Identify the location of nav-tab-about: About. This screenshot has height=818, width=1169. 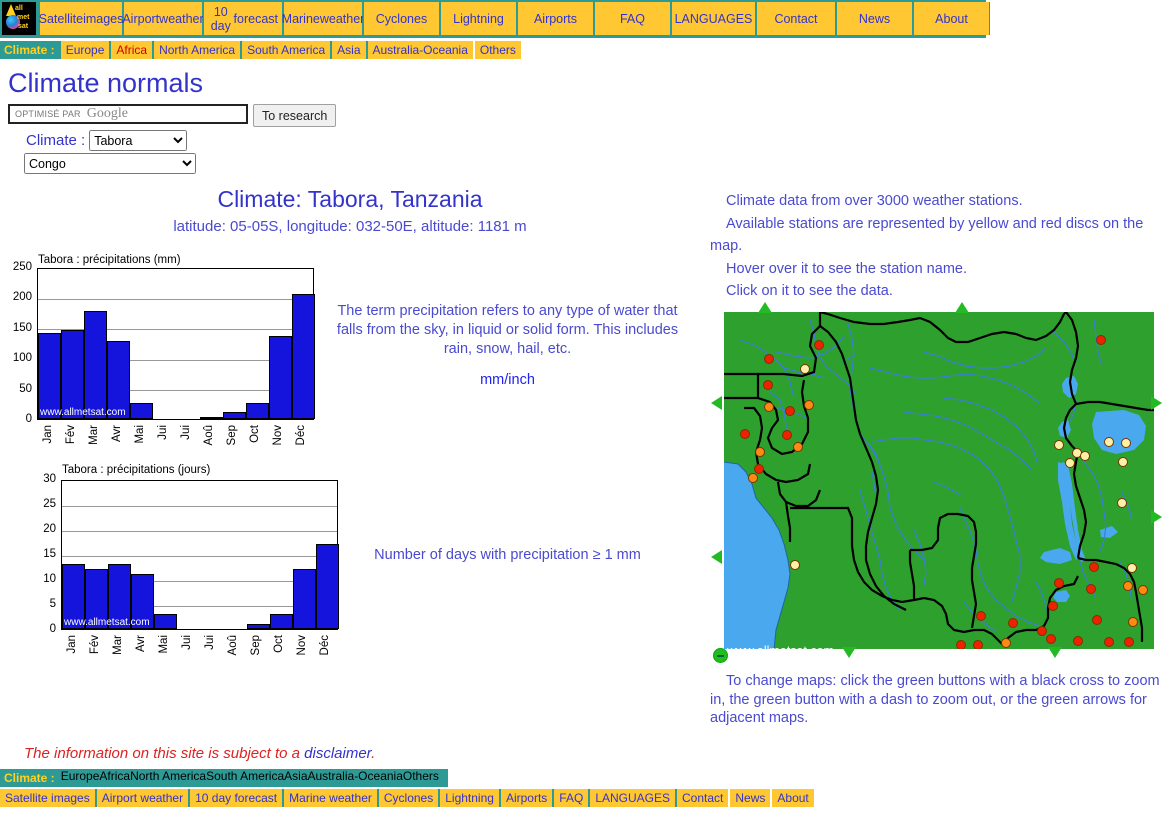
(951, 18).